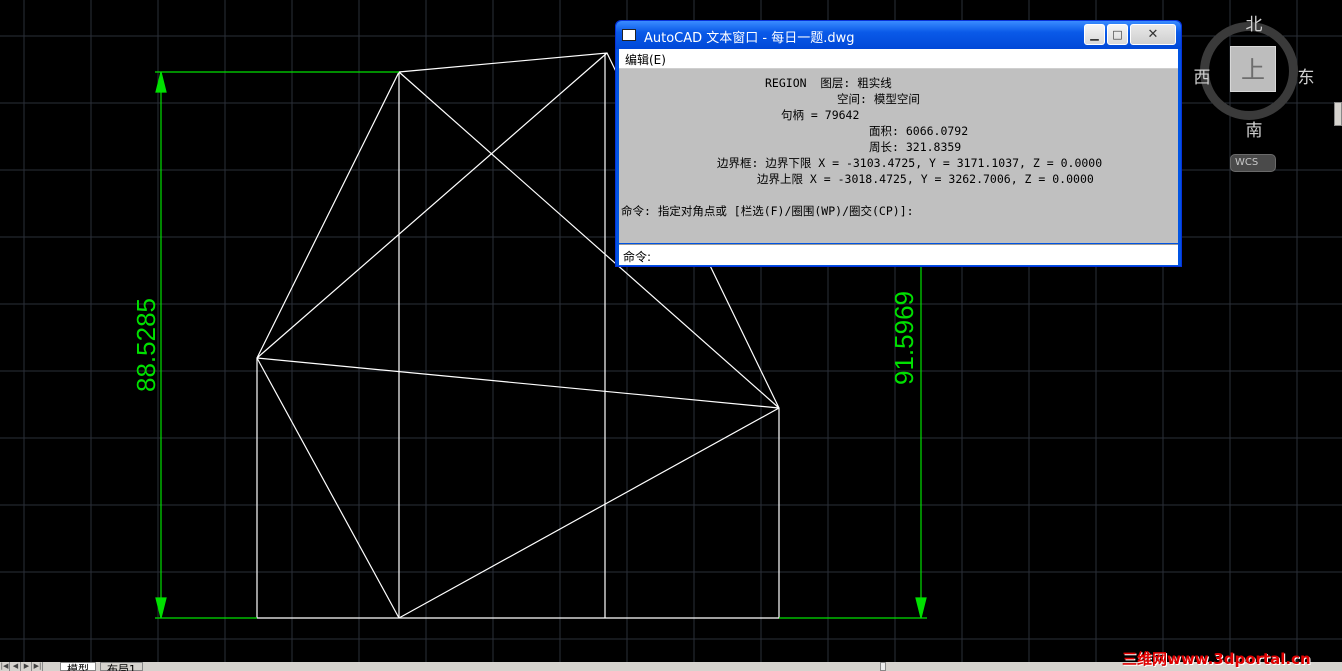  I want to click on minimize-button: ▁, so click(1094, 34).